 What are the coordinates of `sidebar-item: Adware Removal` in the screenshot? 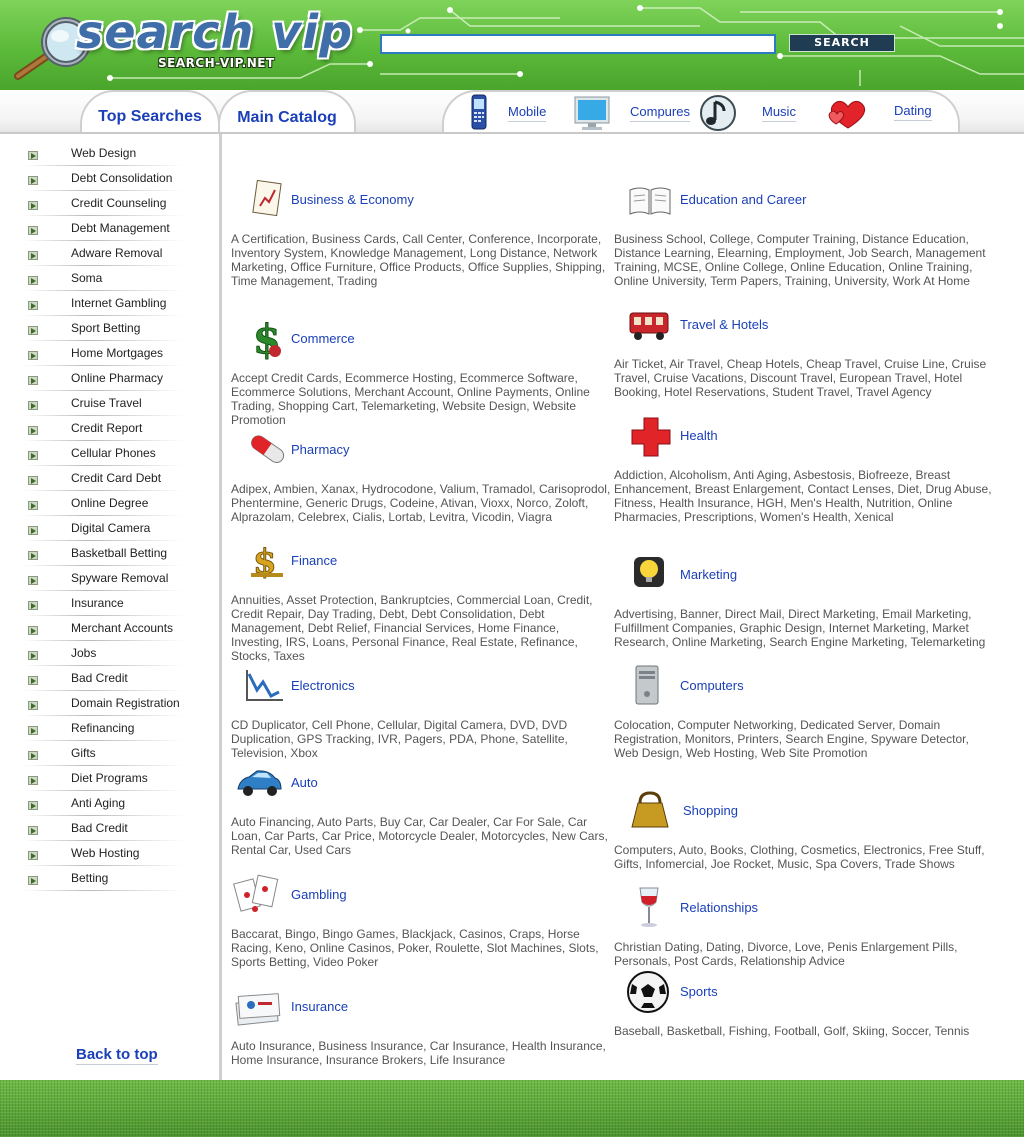 It's located at (104, 254).